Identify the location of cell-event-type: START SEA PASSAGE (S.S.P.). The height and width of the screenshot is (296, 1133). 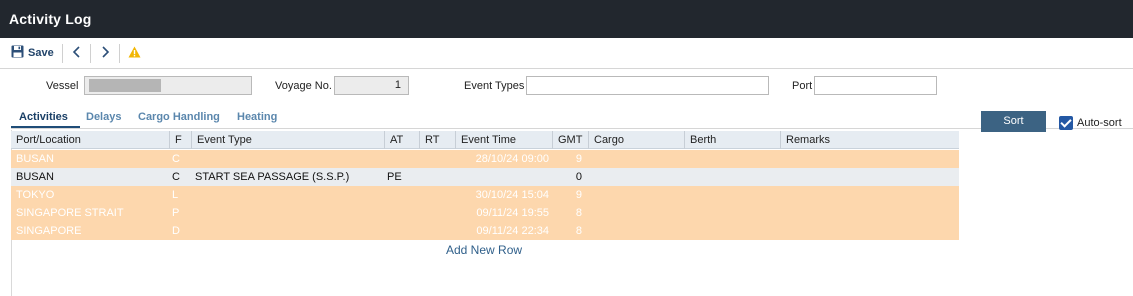
(272, 177).